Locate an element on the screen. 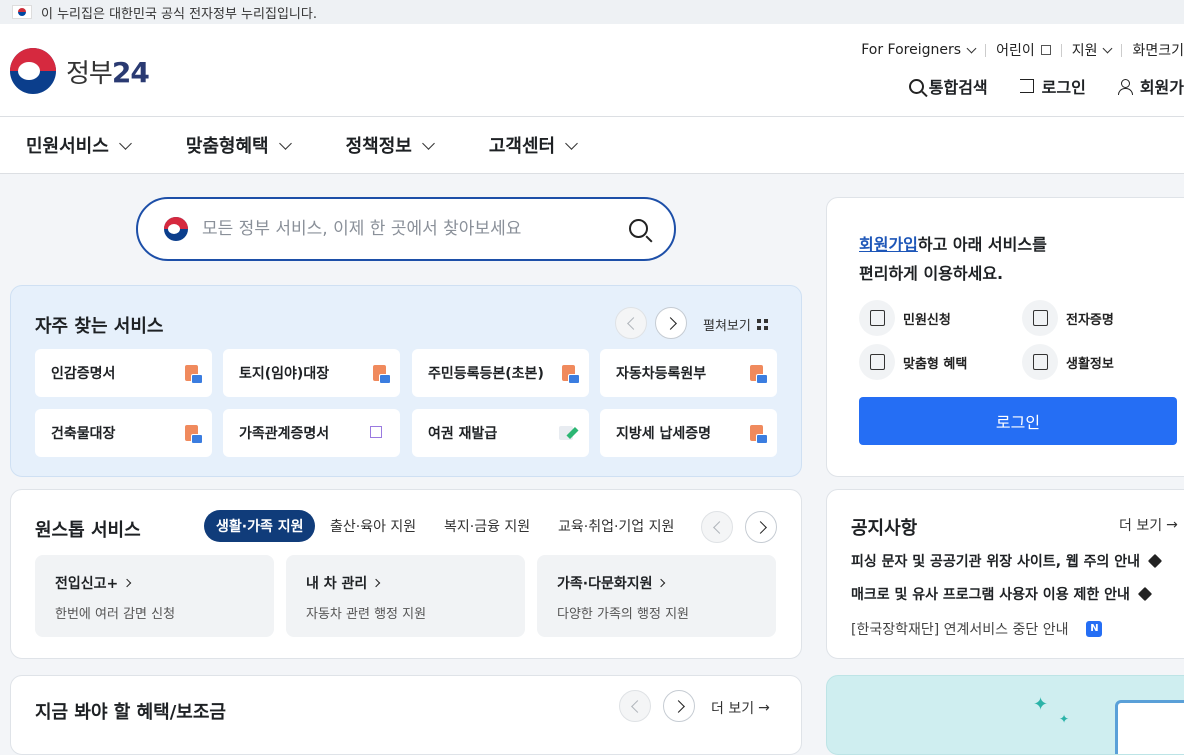 Image resolution: width=1184 pixels, height=755 pixels. feature-custom-benefit: 맞춤형 혜택 is located at coordinates (913, 362).